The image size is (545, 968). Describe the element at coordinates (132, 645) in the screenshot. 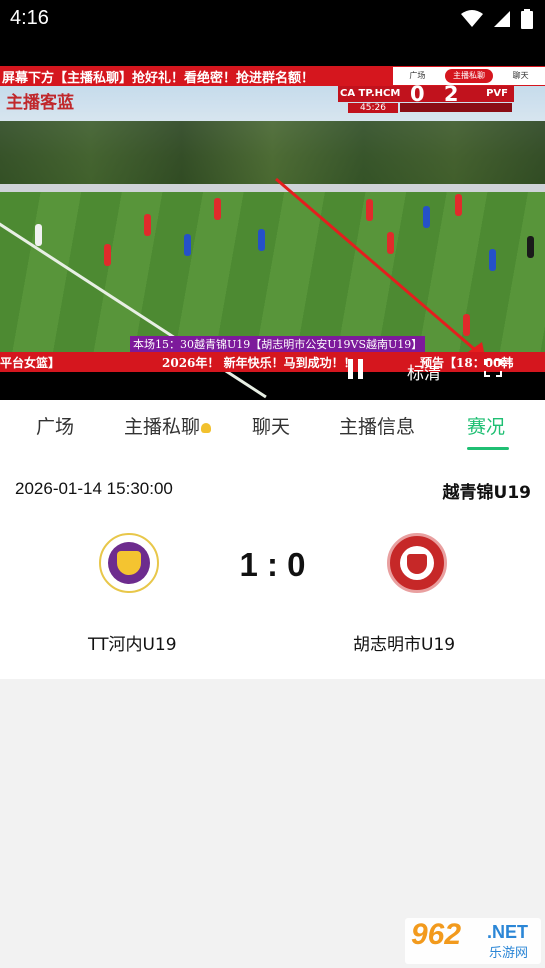

I see `home-team-name: TT河内U19` at that location.